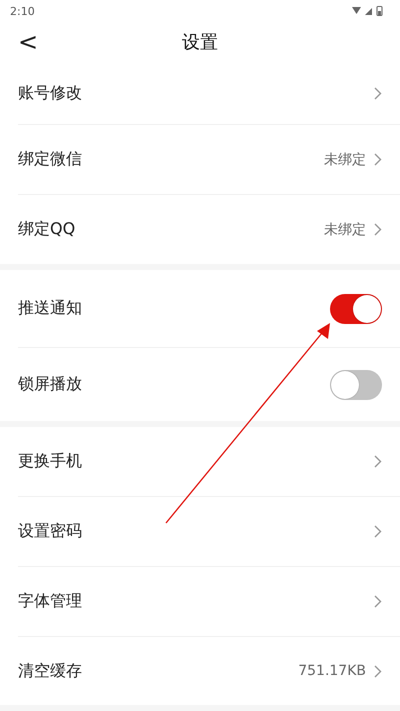  What do you see at coordinates (171, 159) in the screenshot?
I see `setting-label: 绑定微信` at bounding box center [171, 159].